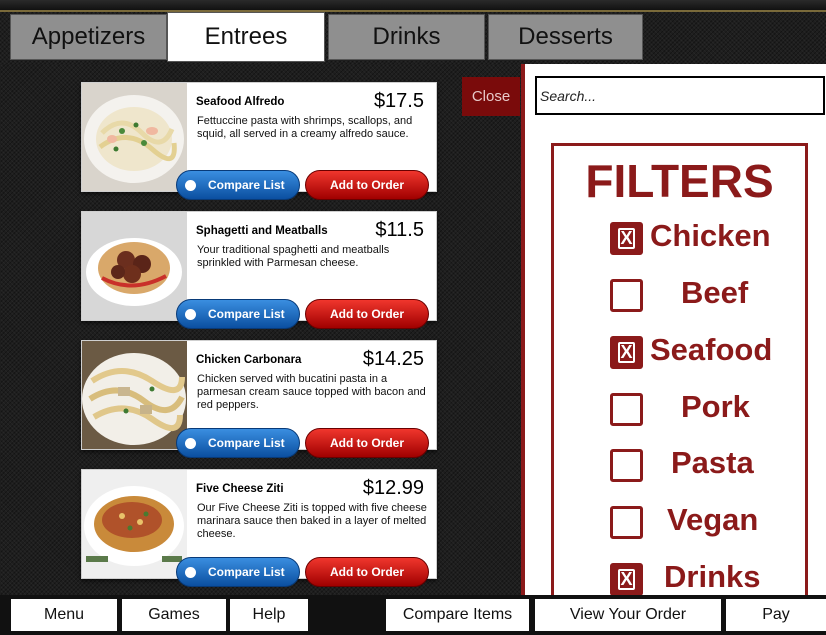 The width and height of the screenshot is (826, 635). I want to click on tab-desserts: Desserts, so click(565, 37).